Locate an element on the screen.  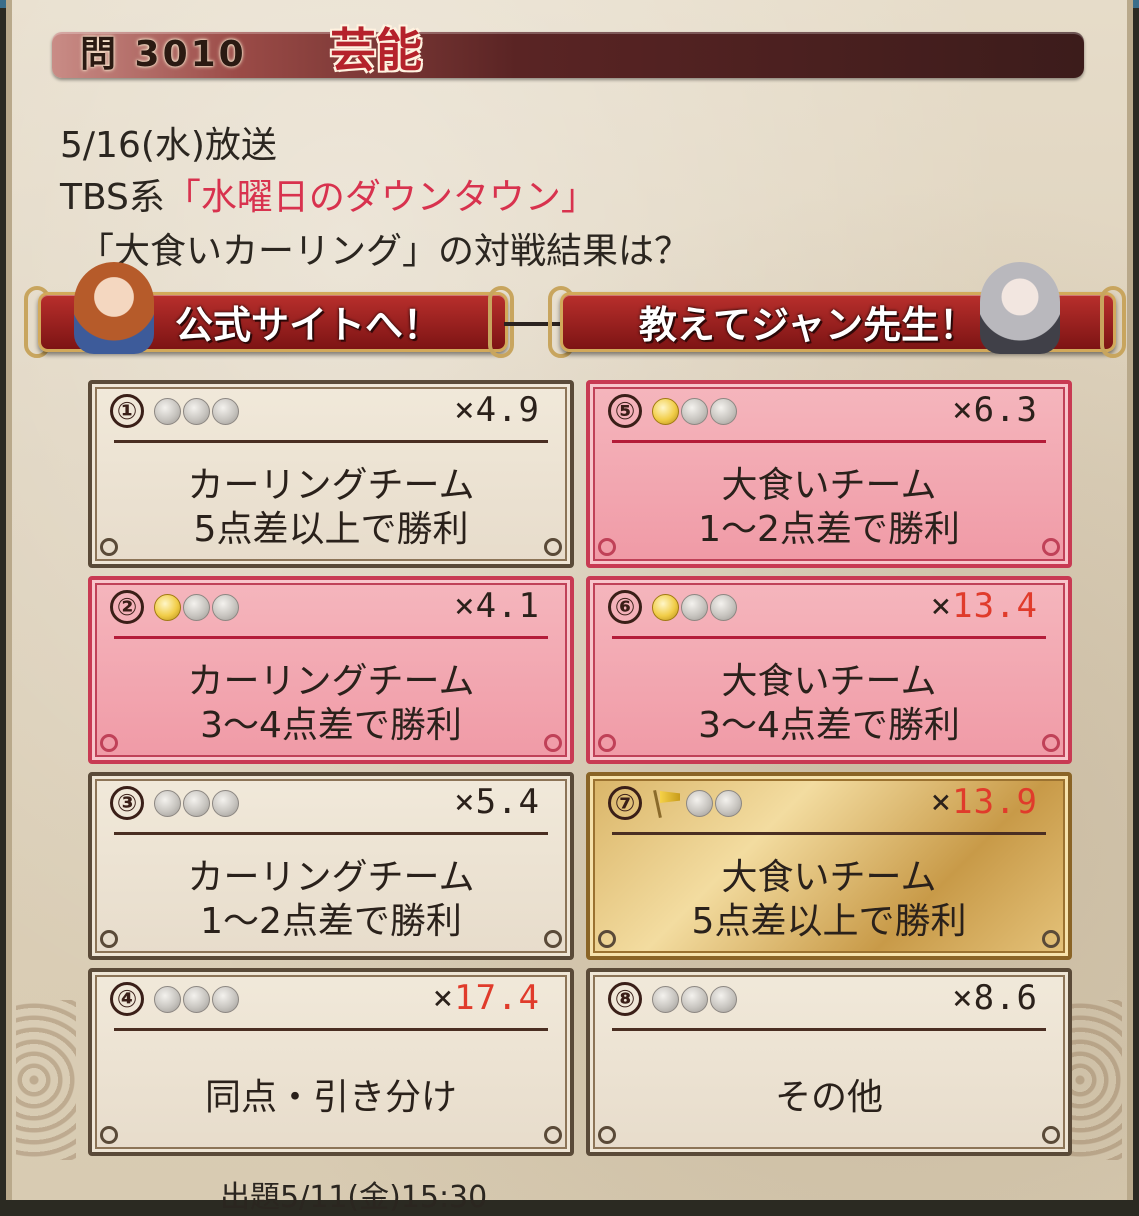
answer-option-card: ⑥ ×13.4 大食いチーム 3〜4点差で勝利 is located at coordinates (829, 670).